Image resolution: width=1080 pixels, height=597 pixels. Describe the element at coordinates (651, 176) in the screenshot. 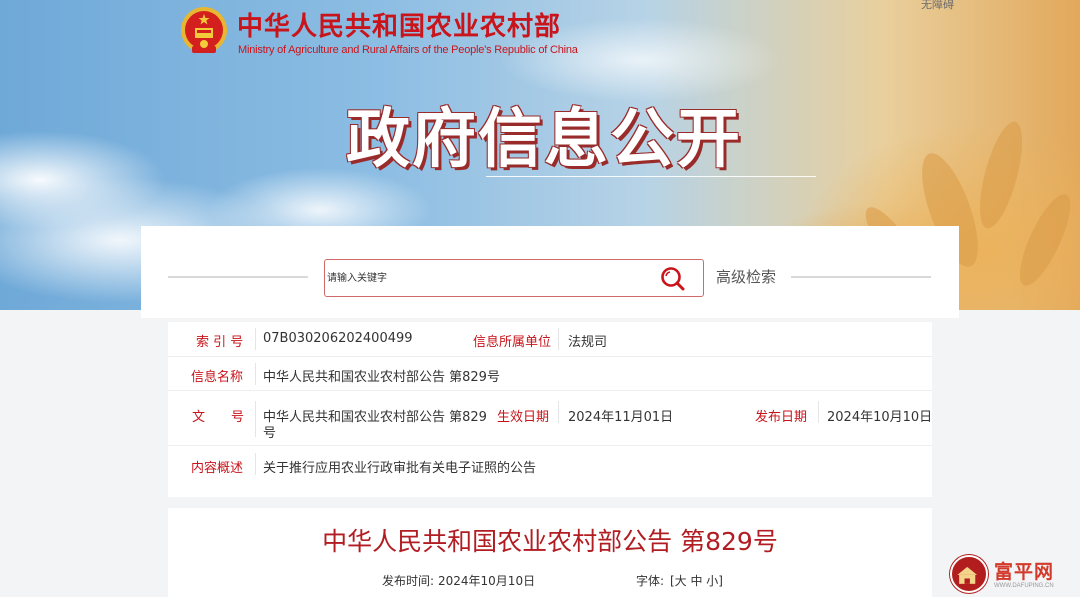

I see `banner-divider` at that location.